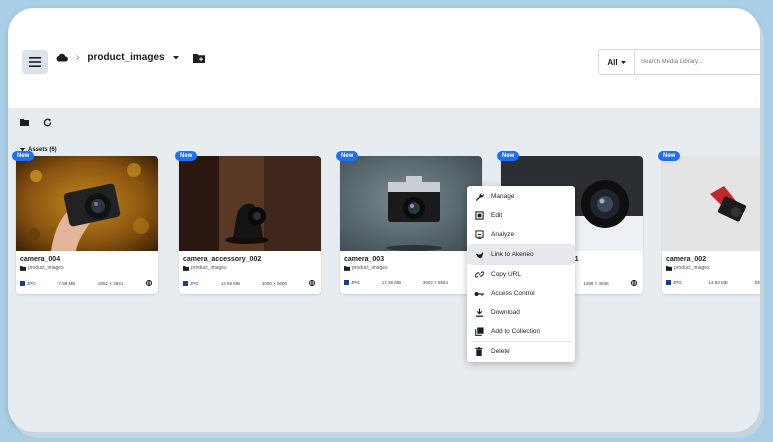  Describe the element at coordinates (695, 62) in the screenshot. I see `search-input` at that location.